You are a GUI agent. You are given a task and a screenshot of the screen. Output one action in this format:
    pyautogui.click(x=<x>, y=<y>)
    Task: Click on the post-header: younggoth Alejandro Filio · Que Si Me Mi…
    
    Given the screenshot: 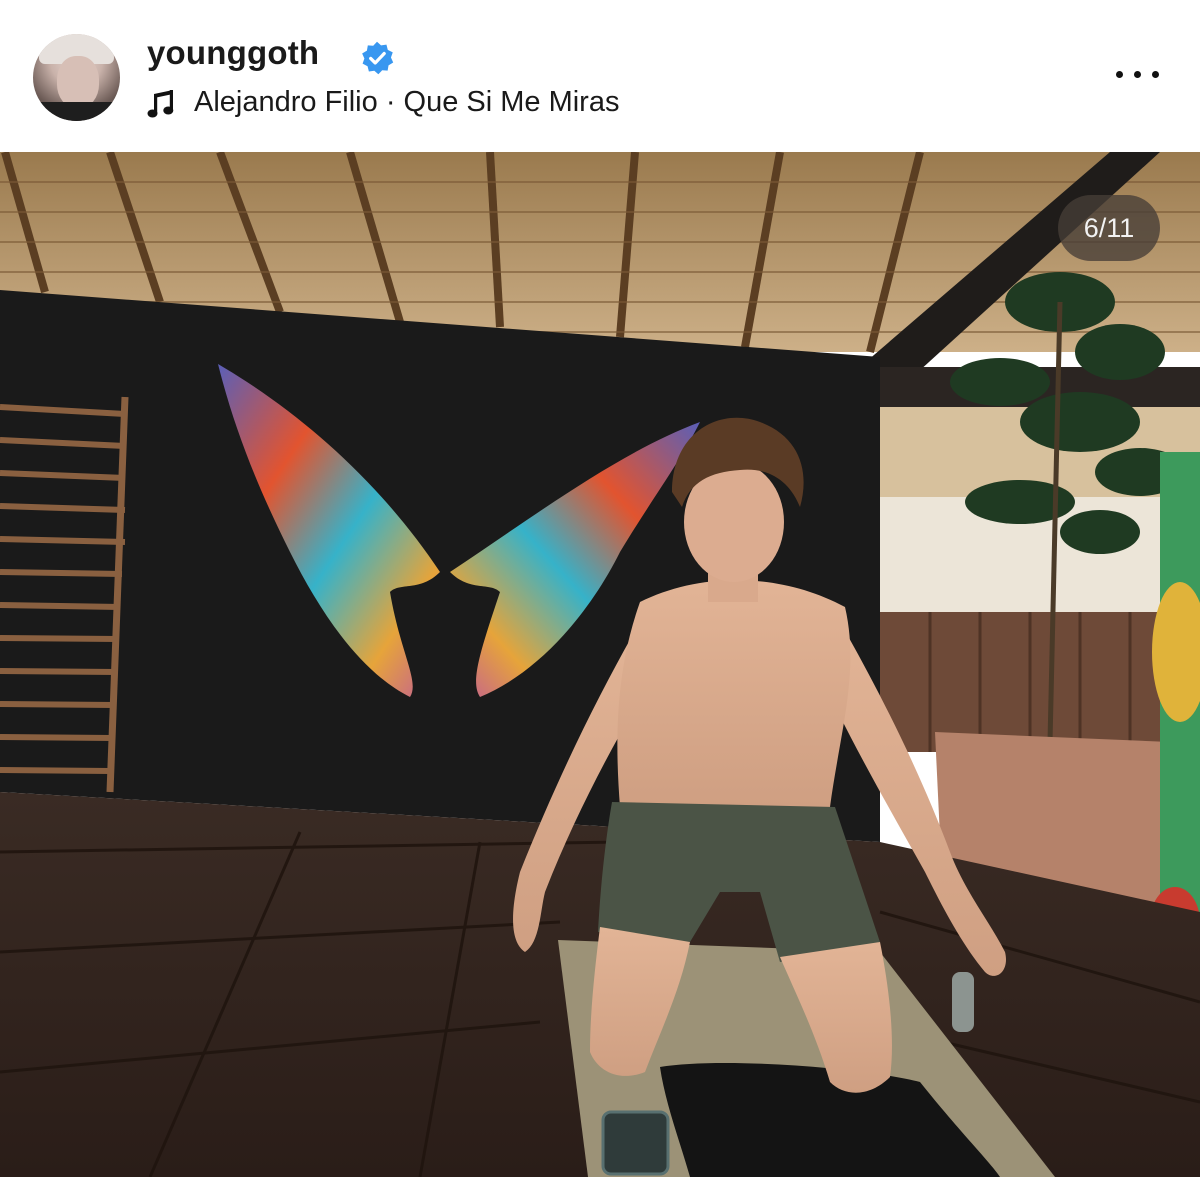 What is the action you would take?
    pyautogui.click(x=600, y=76)
    